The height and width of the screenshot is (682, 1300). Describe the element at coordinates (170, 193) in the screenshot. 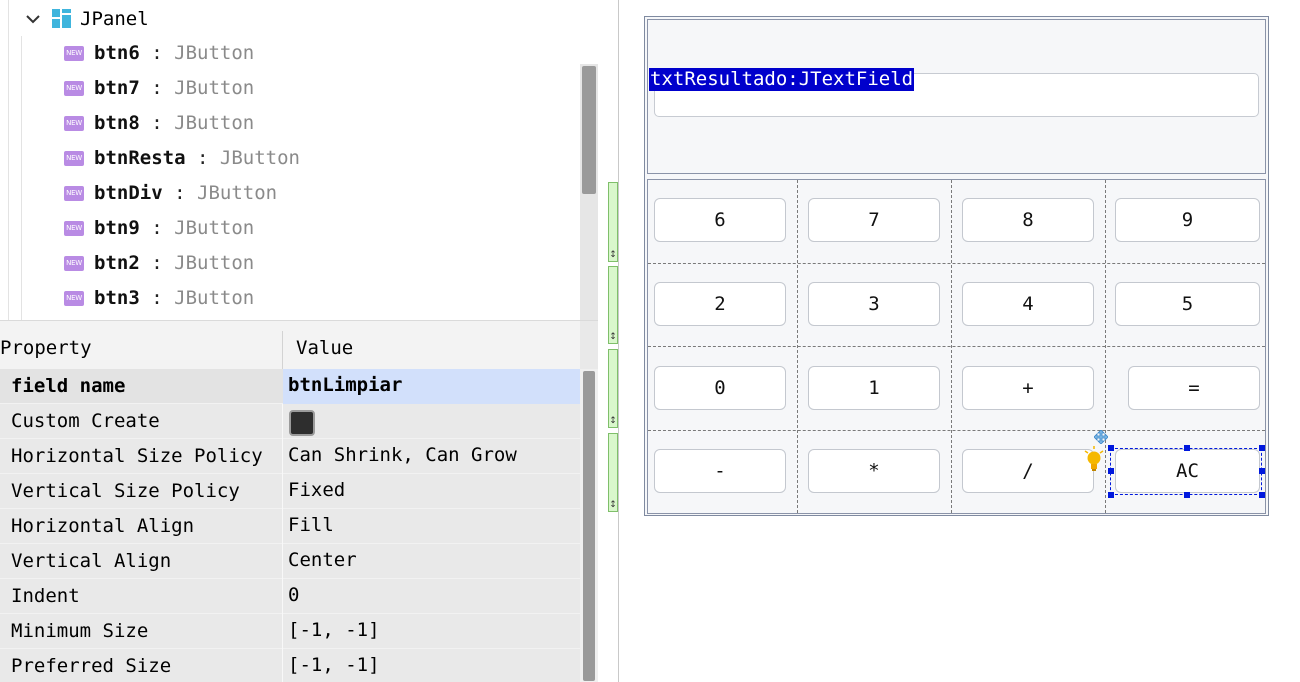

I see `tree-item-btndiv: NEW btnDiv : JButton` at that location.